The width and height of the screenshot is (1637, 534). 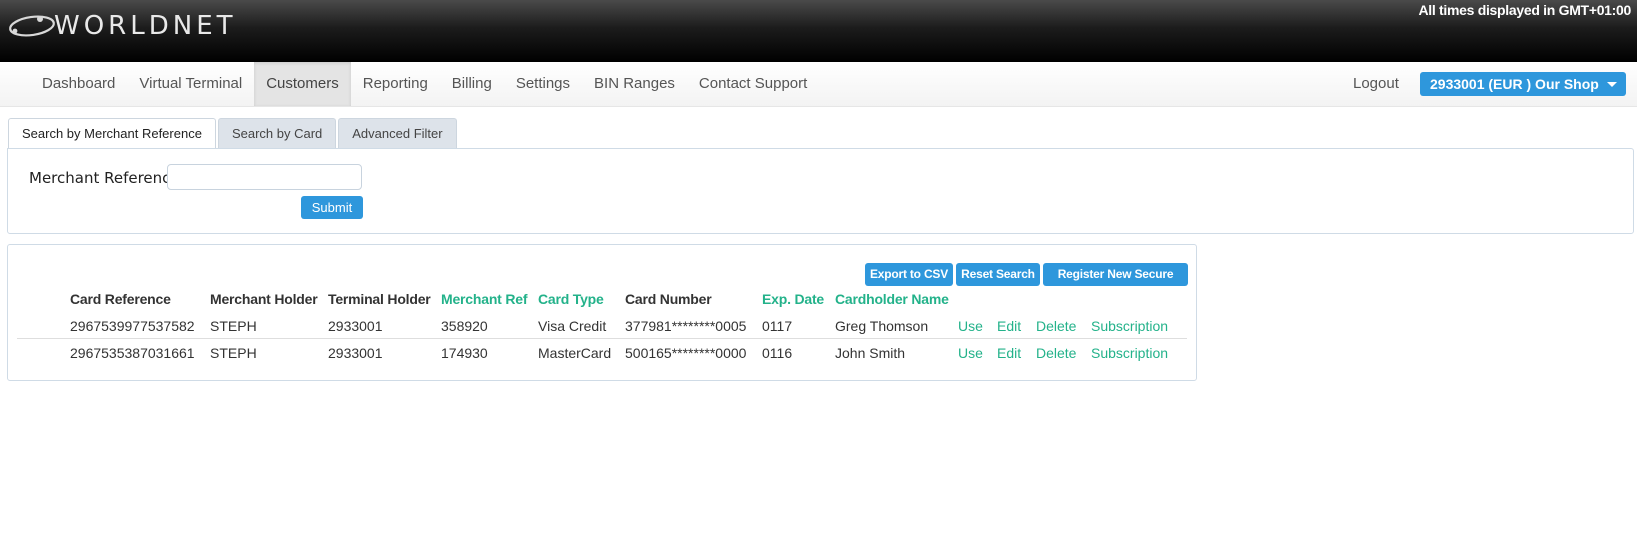 What do you see at coordinates (777, 326) in the screenshot?
I see `cell-exp-date: 0117` at bounding box center [777, 326].